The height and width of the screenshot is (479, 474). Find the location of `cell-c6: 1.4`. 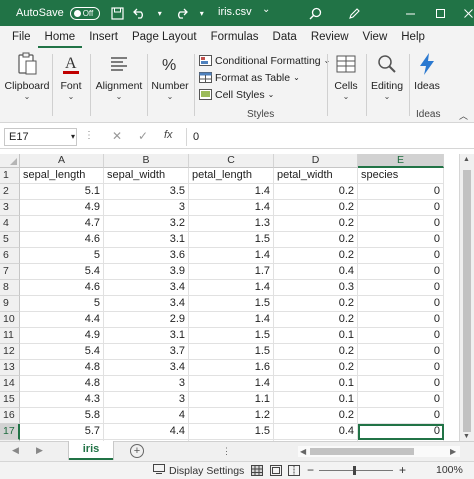

cell-c6: 1.4 is located at coordinates (231, 256).